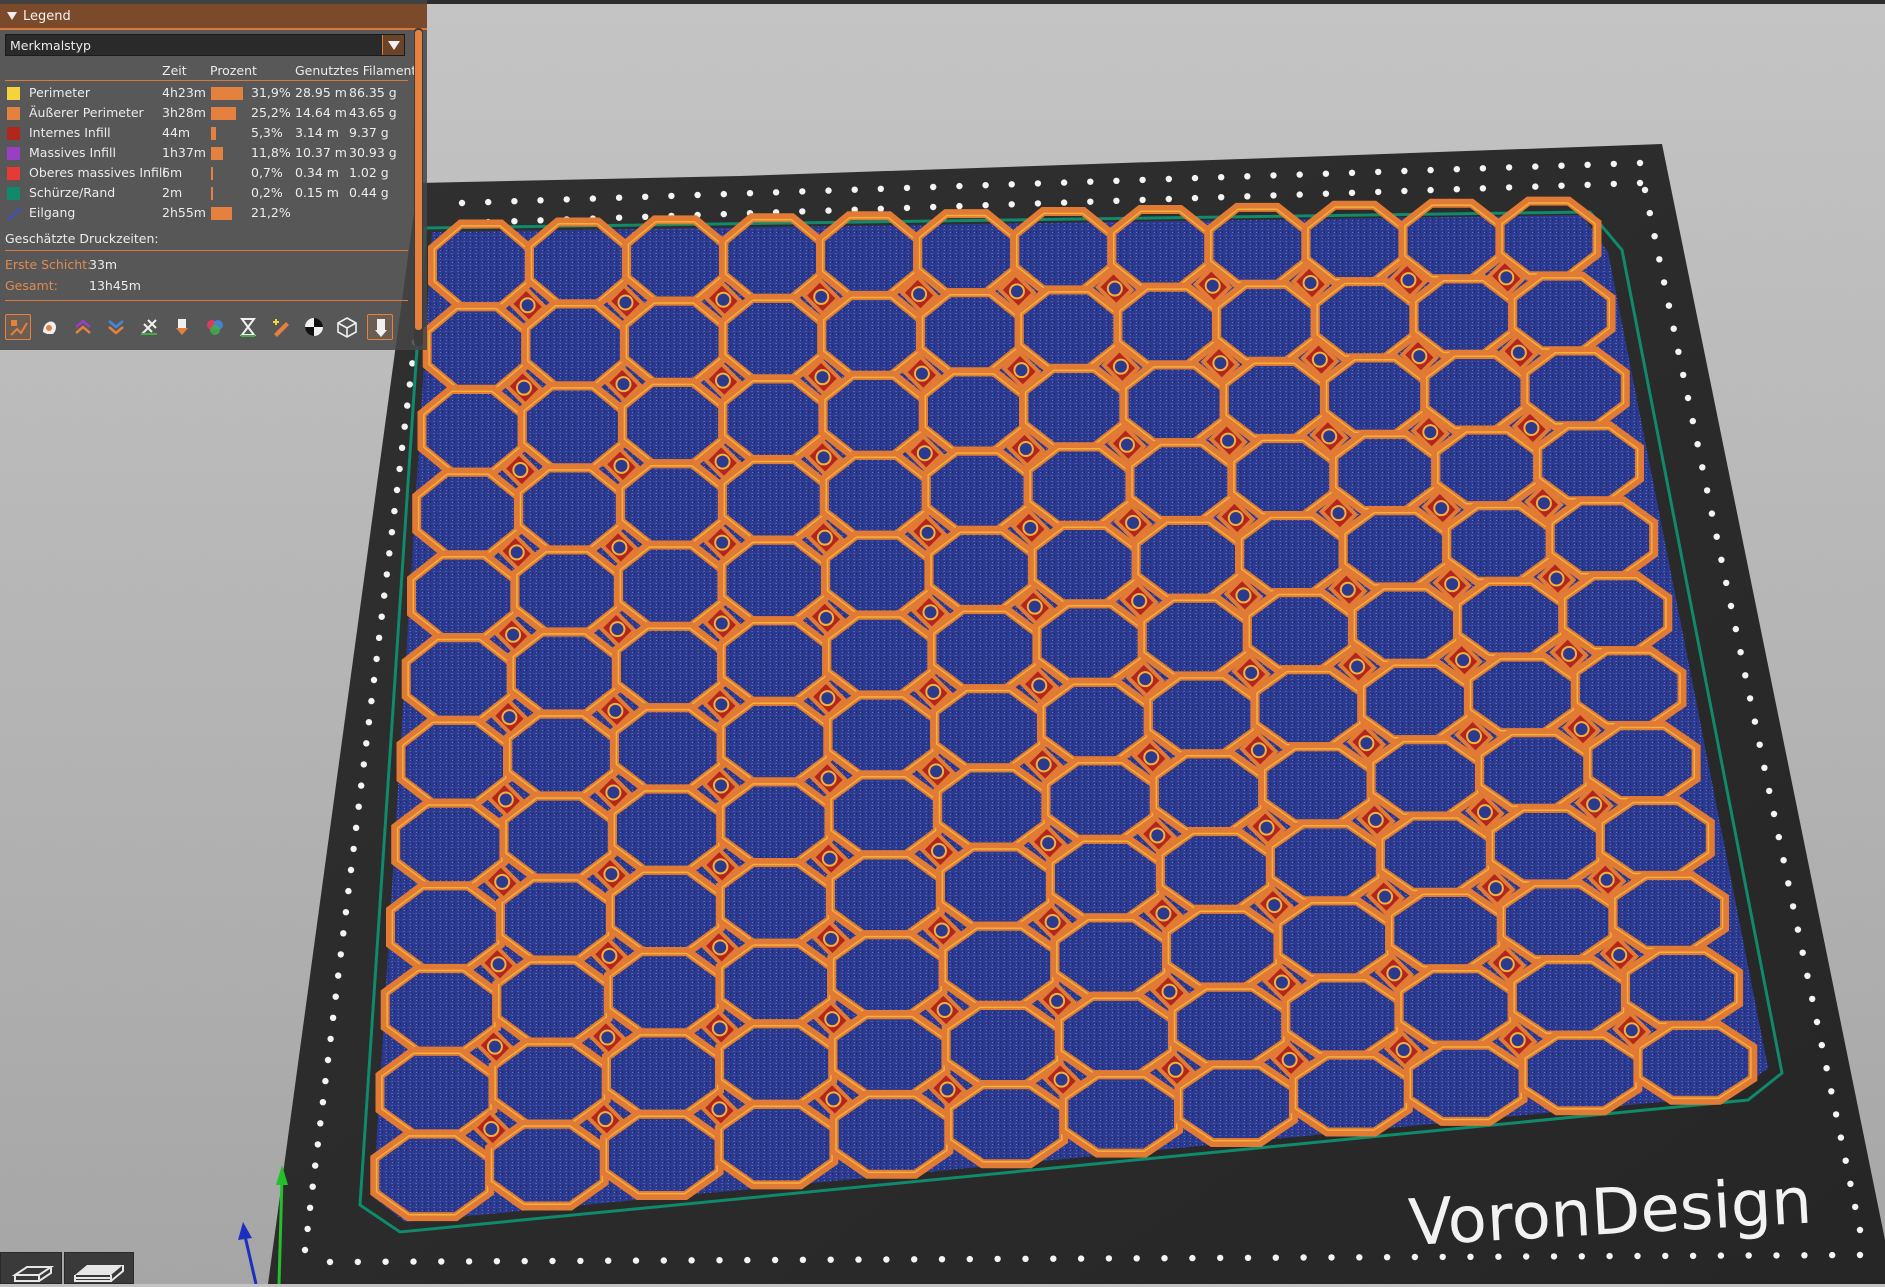  Describe the element at coordinates (356, 70) in the screenshot. I see `column-header-filament: Genutztes Filament` at that location.